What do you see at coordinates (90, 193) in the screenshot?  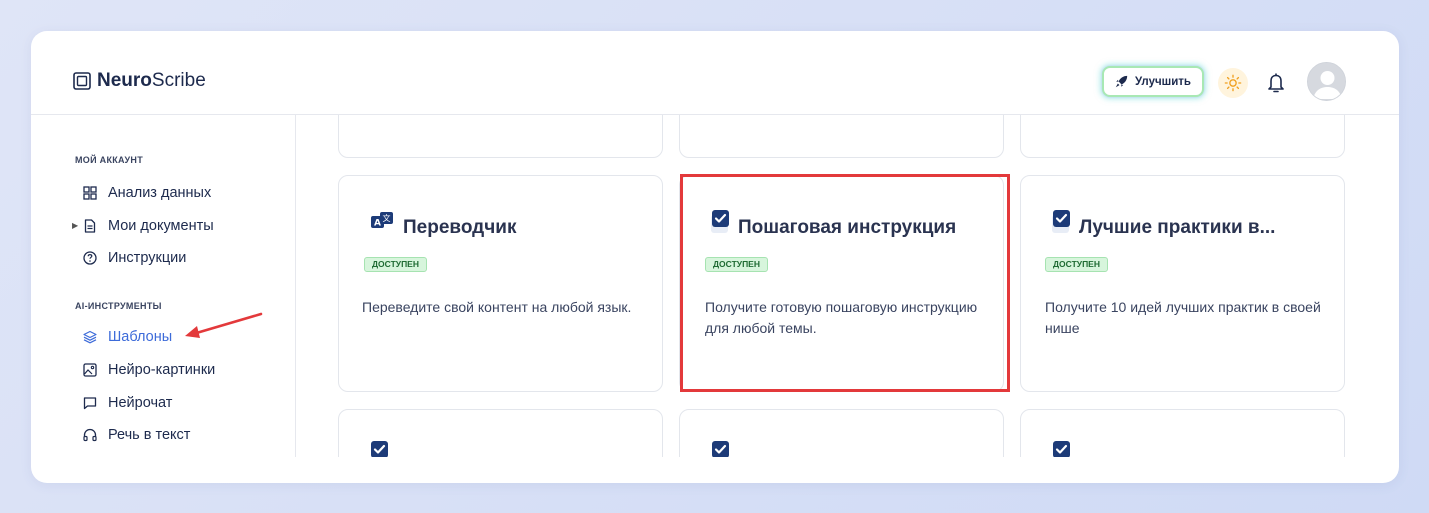 I see `grid-icon` at bounding box center [90, 193].